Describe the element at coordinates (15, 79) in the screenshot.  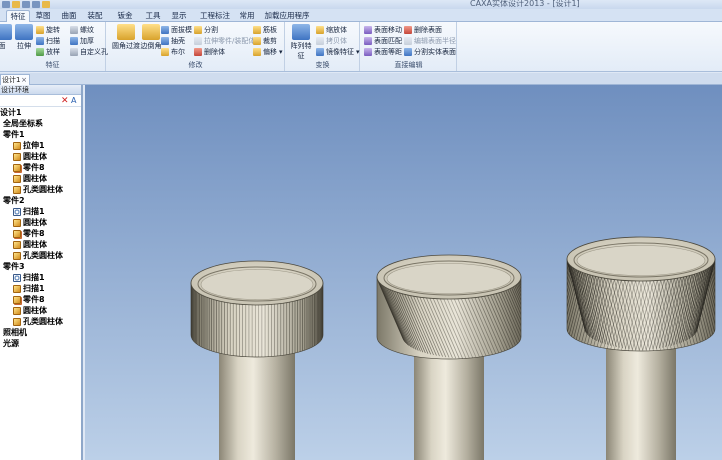
I see `document-tab: 设计1 ×` at that location.